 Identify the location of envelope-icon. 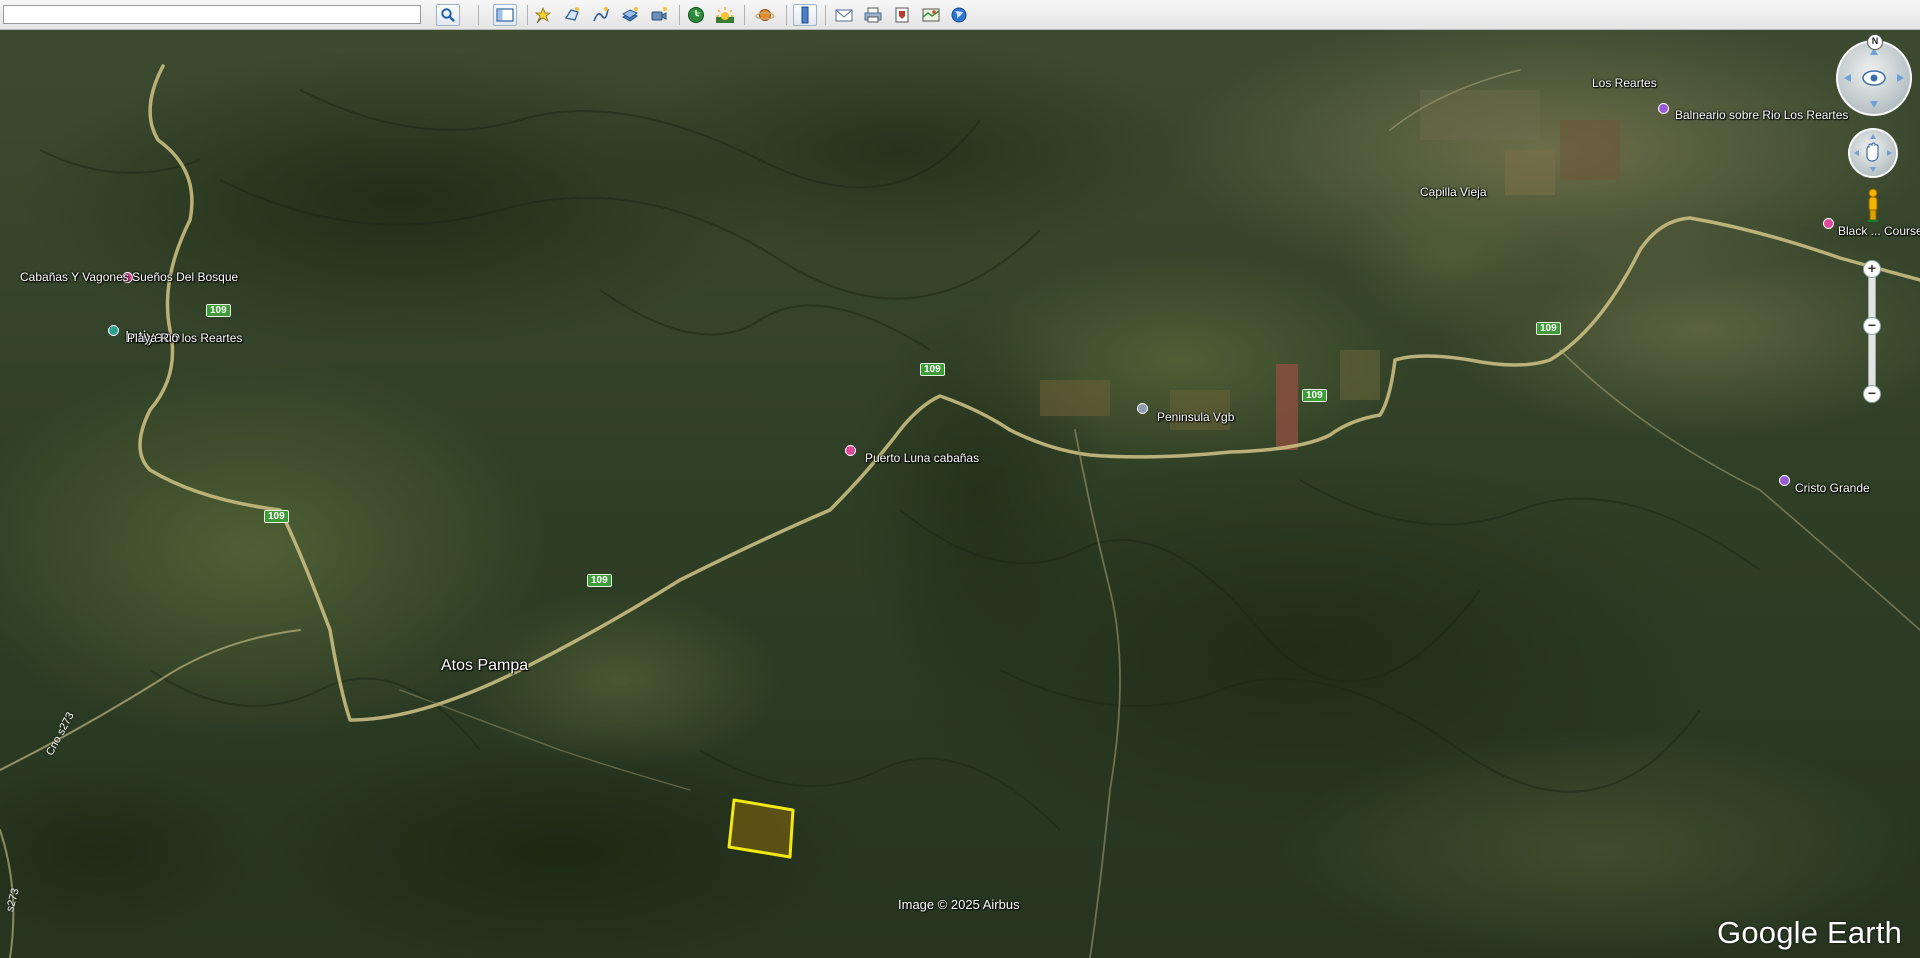
(844, 15).